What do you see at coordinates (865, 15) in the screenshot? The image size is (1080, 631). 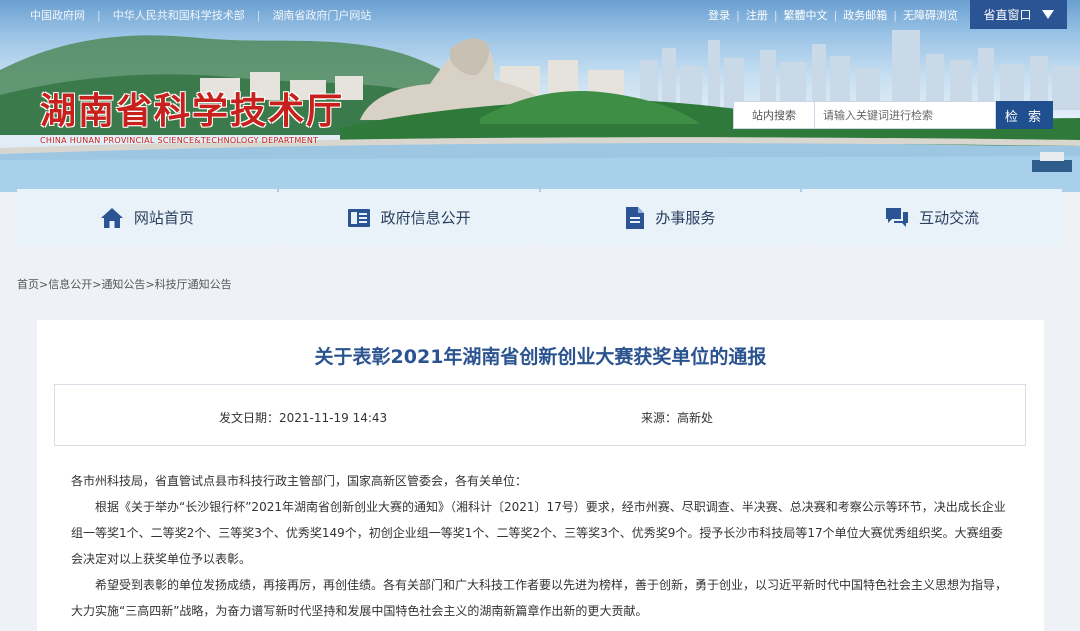 I see `gov-mail-link: 政务邮箱` at bounding box center [865, 15].